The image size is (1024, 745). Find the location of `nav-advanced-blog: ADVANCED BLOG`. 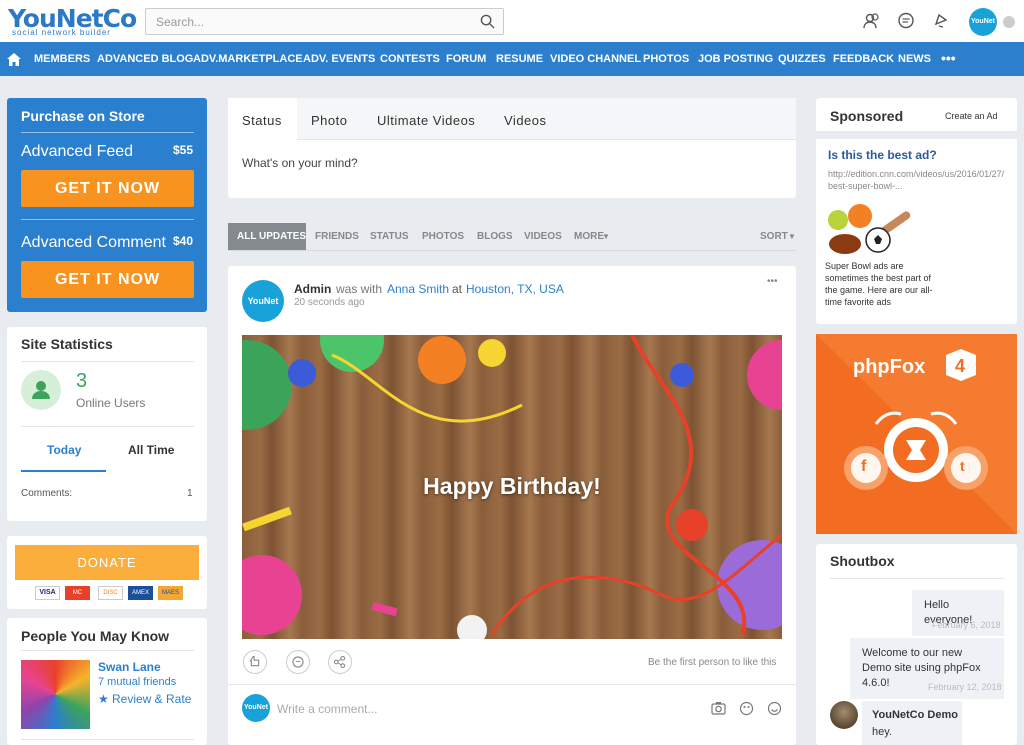

nav-advanced-blog: ADVANCED BLOG is located at coordinates (145, 59).